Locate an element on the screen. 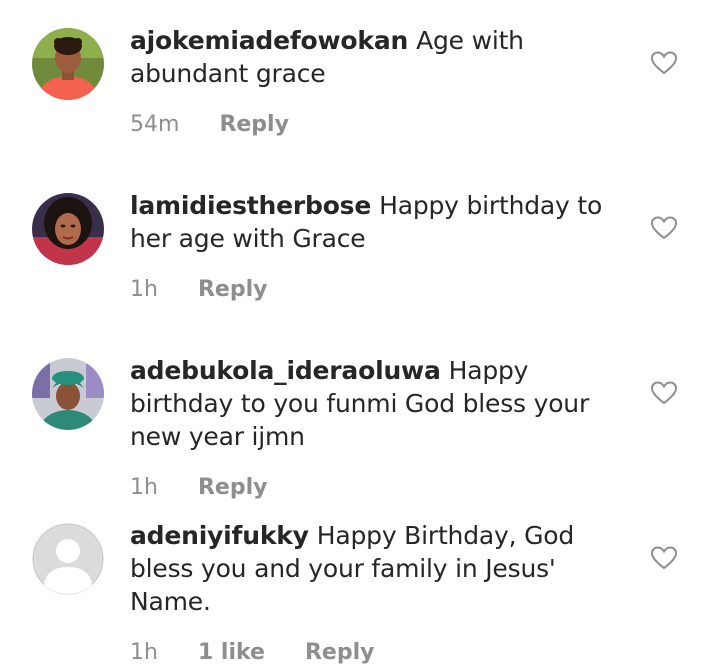  comment-time: 54m is located at coordinates (154, 124).